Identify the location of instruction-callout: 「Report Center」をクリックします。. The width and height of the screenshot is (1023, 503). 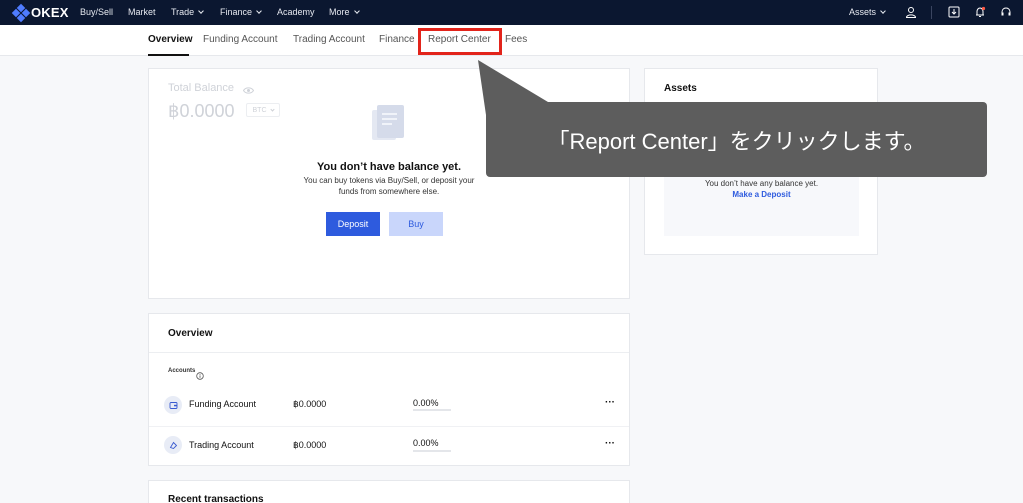
(736, 139).